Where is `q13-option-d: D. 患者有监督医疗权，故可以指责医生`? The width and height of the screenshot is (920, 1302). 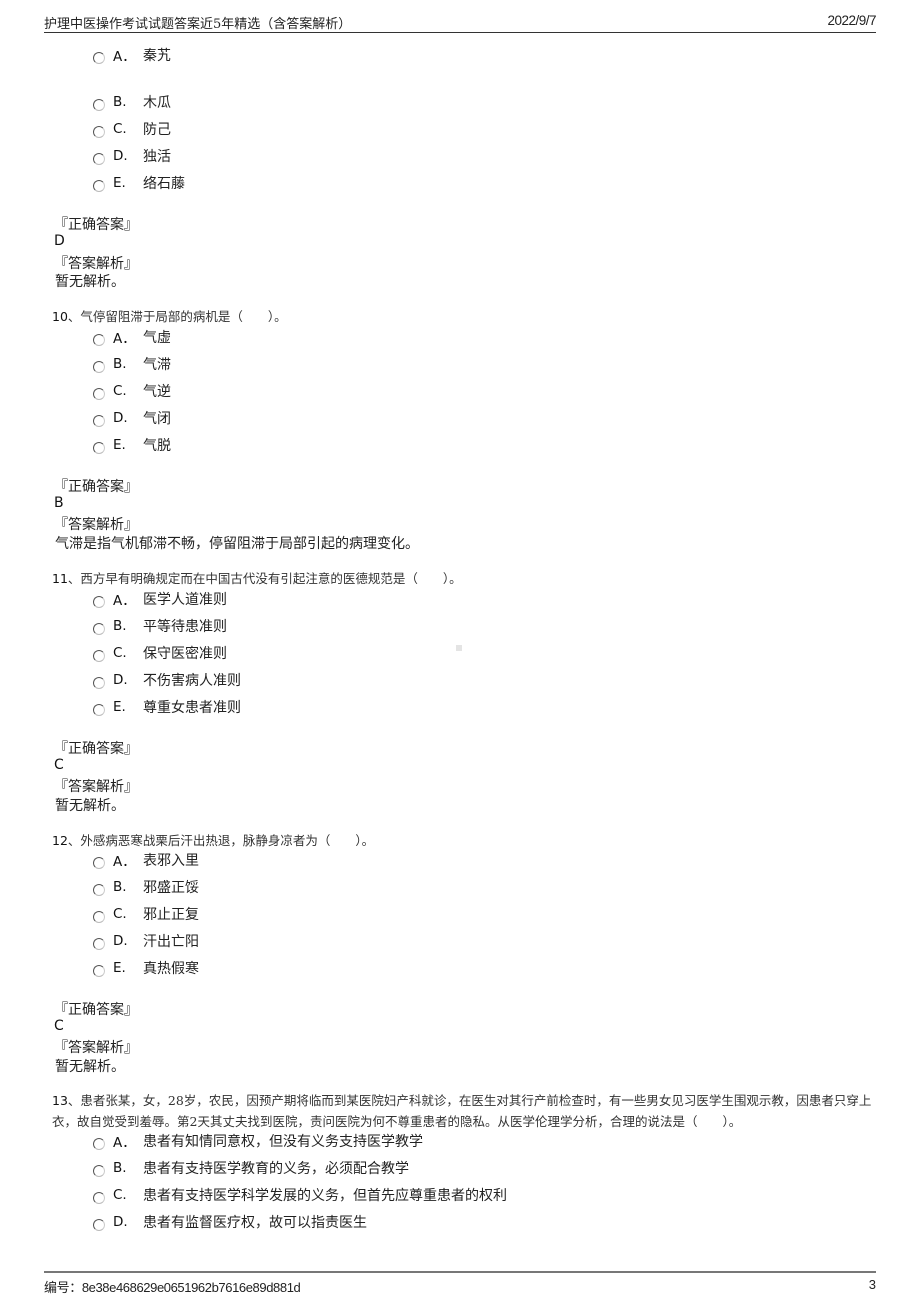
q13-option-d: D. 患者有监督医疗权，故可以指责医生 is located at coordinates (230, 1222).